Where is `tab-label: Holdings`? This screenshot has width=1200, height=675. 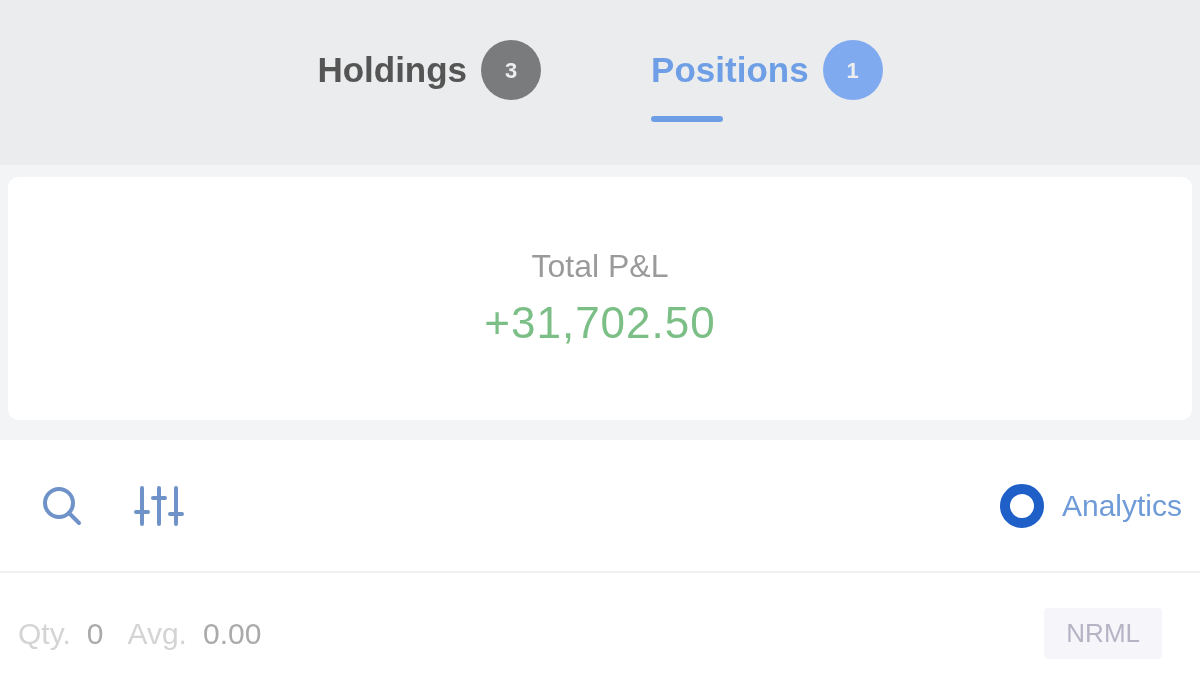 tab-label: Holdings is located at coordinates (392, 69).